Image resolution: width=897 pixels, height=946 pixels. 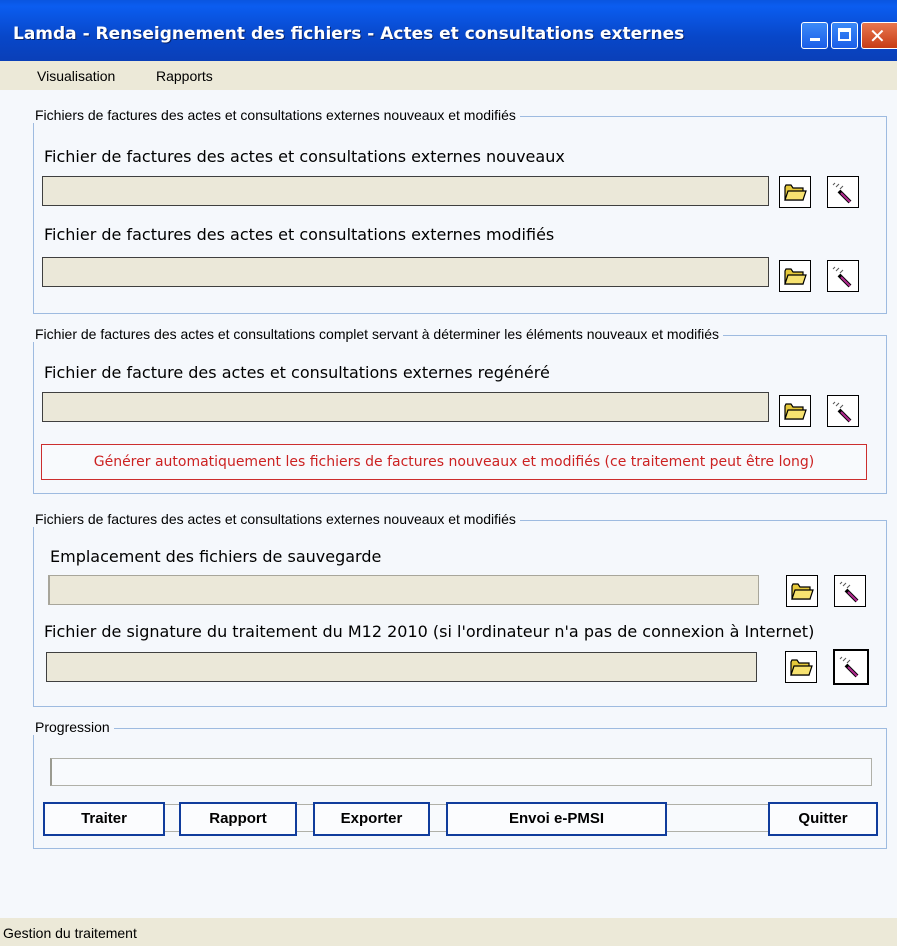 I want to click on maximize-button, so click(x=844, y=35).